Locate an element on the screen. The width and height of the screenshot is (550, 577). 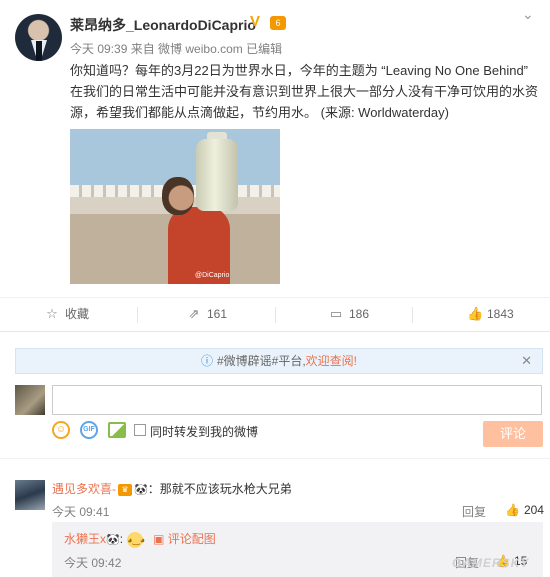
comment-image-link: ▣ 评论配图 is located at coordinates (184, 539).